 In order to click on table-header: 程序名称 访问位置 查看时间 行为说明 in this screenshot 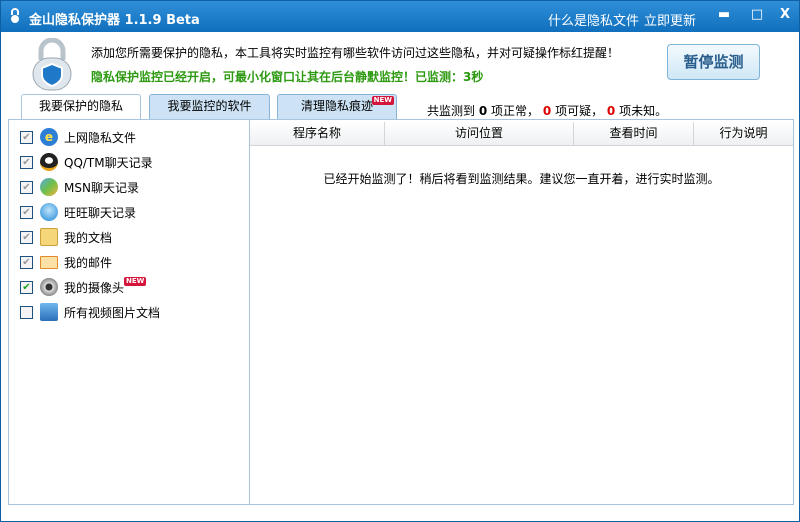, I will do `click(521, 134)`.